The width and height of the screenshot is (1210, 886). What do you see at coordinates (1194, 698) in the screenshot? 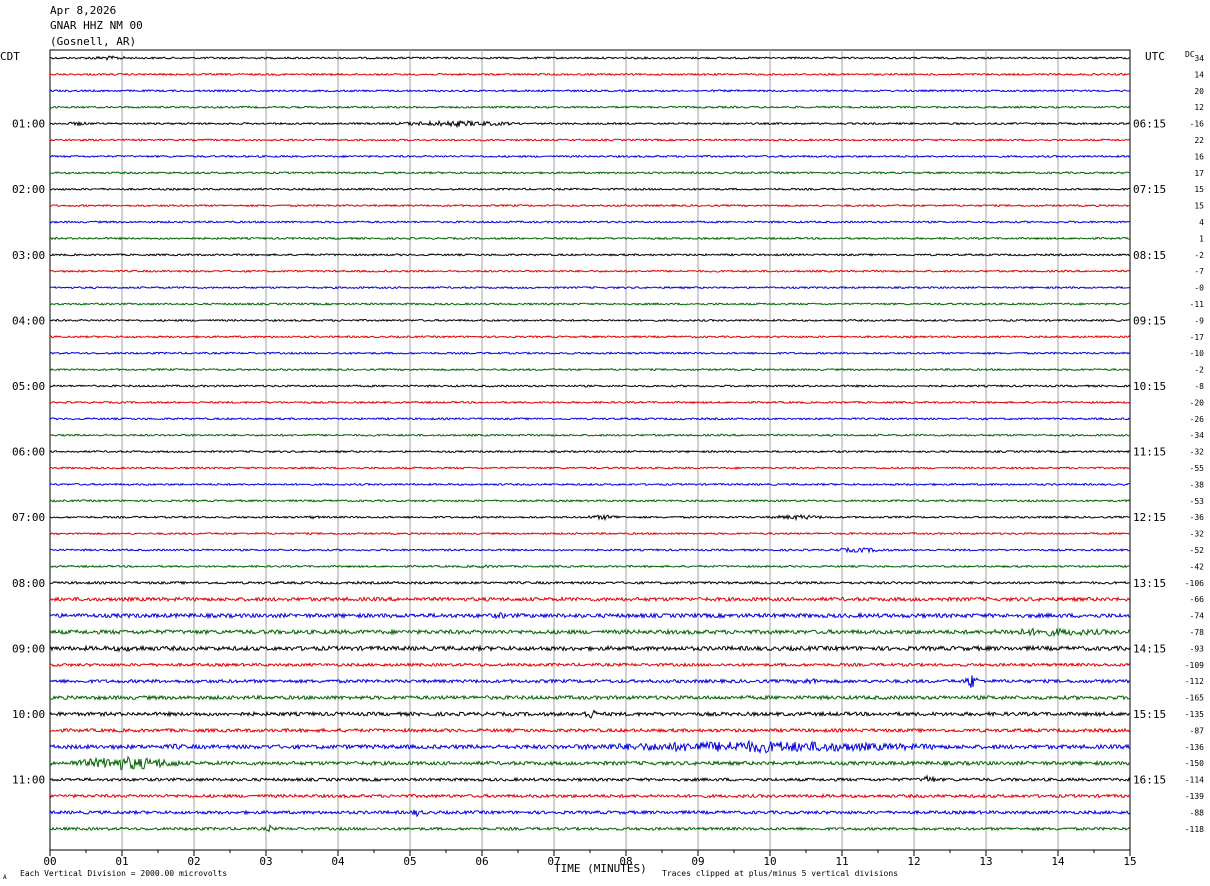
I see `dc-offset-label: -165` at bounding box center [1194, 698].